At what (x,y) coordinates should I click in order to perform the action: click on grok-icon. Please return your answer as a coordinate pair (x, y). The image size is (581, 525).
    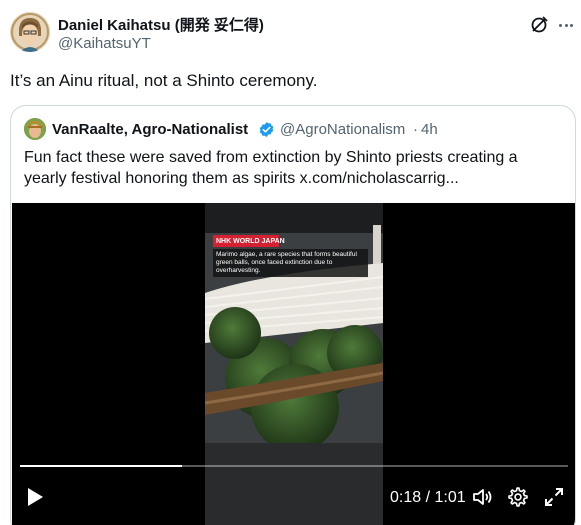
    Looking at the image, I should click on (539, 25).